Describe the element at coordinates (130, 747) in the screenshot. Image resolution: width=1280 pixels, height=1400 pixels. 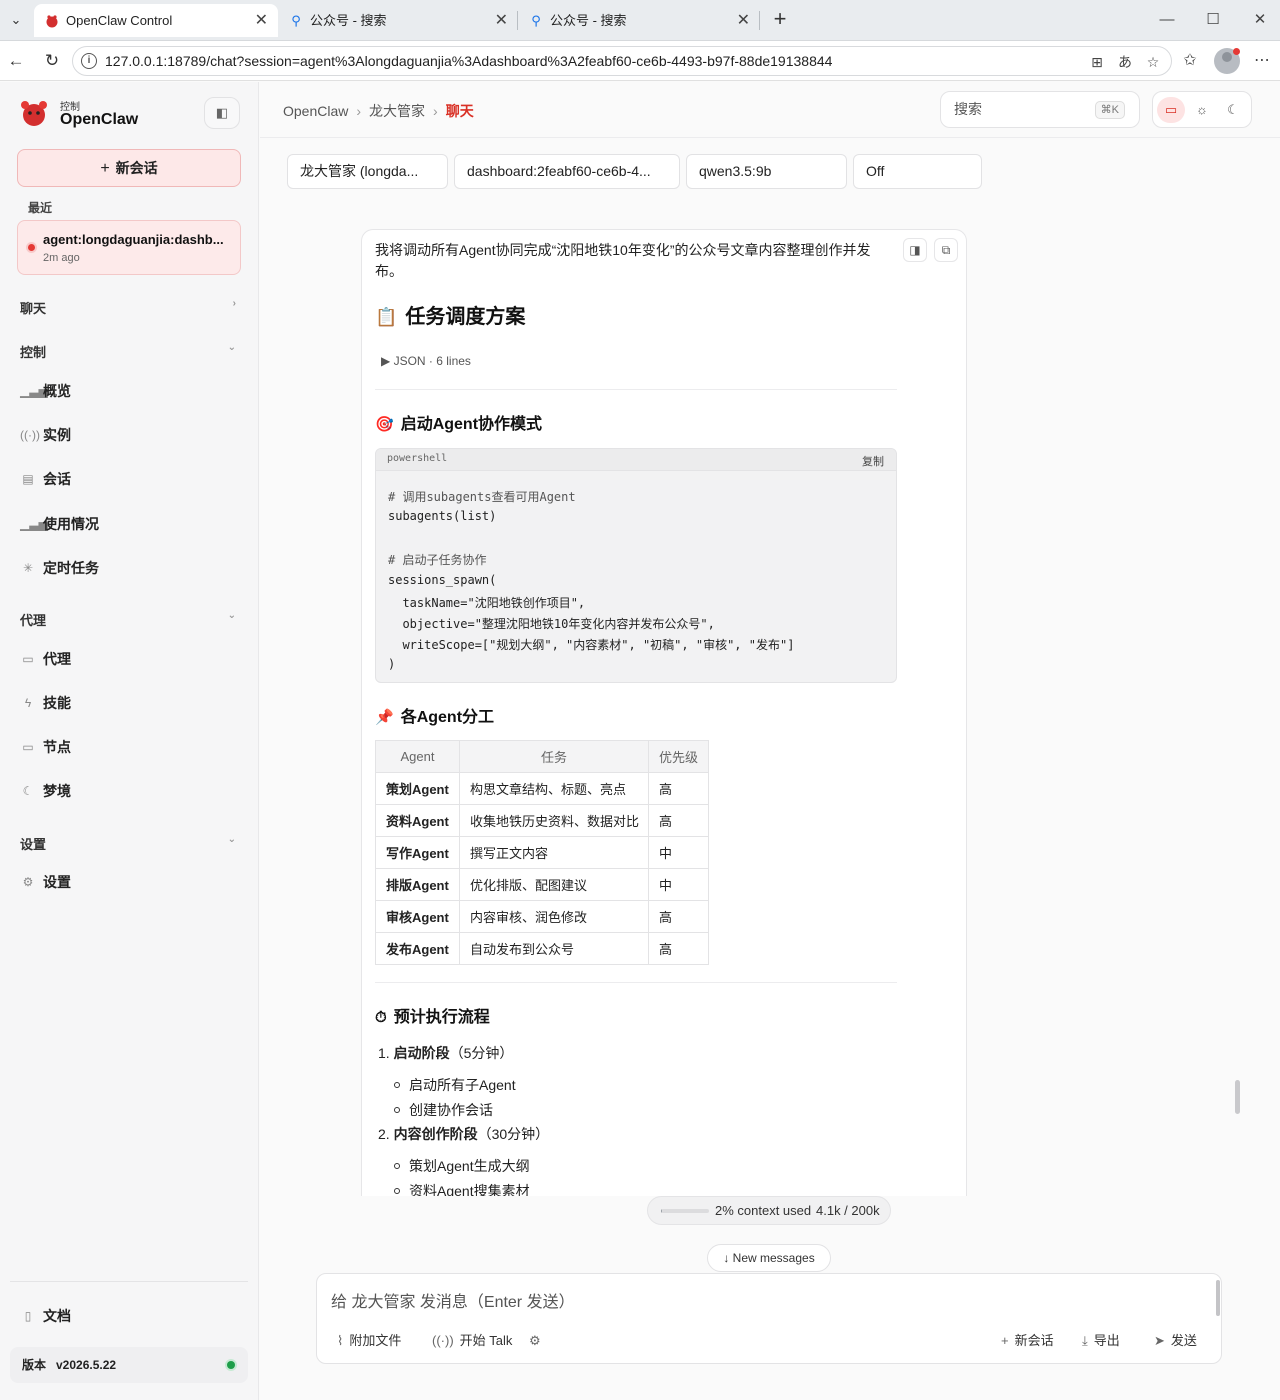
I see `sidebar-item-nodes: ▭ 节点` at that location.